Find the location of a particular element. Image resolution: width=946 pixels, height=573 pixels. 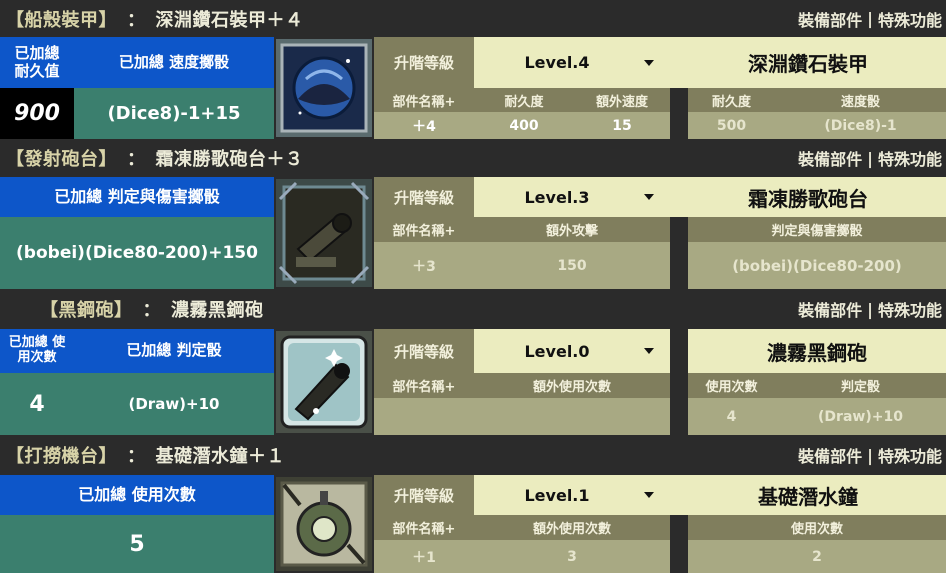

section-header-salvage: 【打撈機台】 ： 基礎潛水鐘＋１ 裝備部件 | 特殊功能 is located at coordinates (473, 455).